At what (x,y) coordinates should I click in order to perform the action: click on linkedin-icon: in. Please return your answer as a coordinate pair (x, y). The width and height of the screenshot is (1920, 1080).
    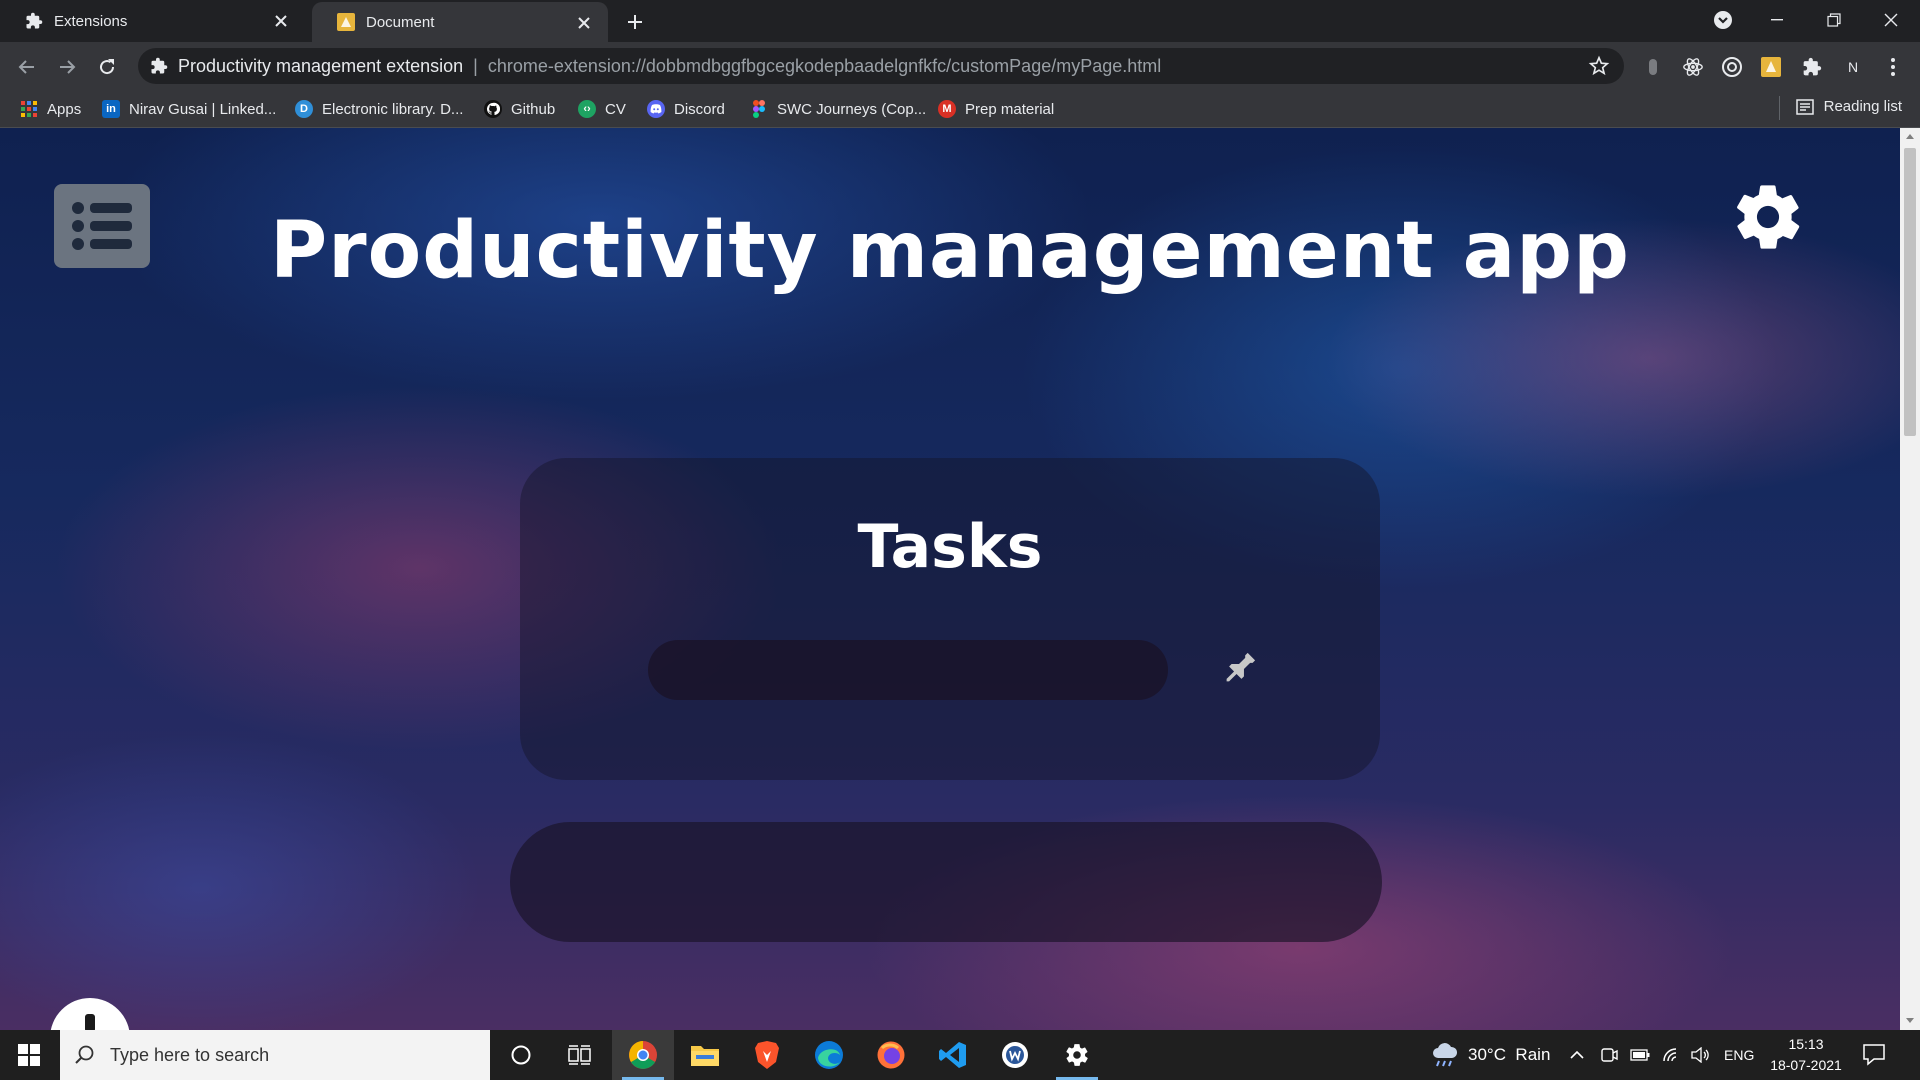
    Looking at the image, I should click on (111, 109).